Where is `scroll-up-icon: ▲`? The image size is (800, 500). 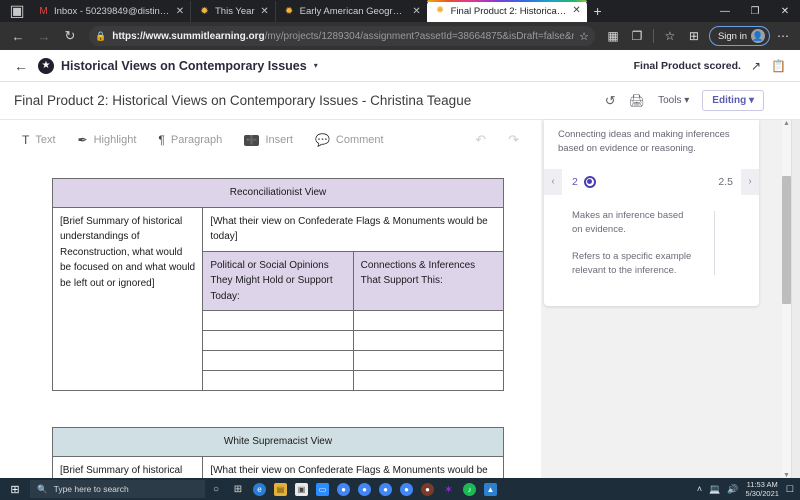 scroll-up-icon: ▲ is located at coordinates (786, 123).